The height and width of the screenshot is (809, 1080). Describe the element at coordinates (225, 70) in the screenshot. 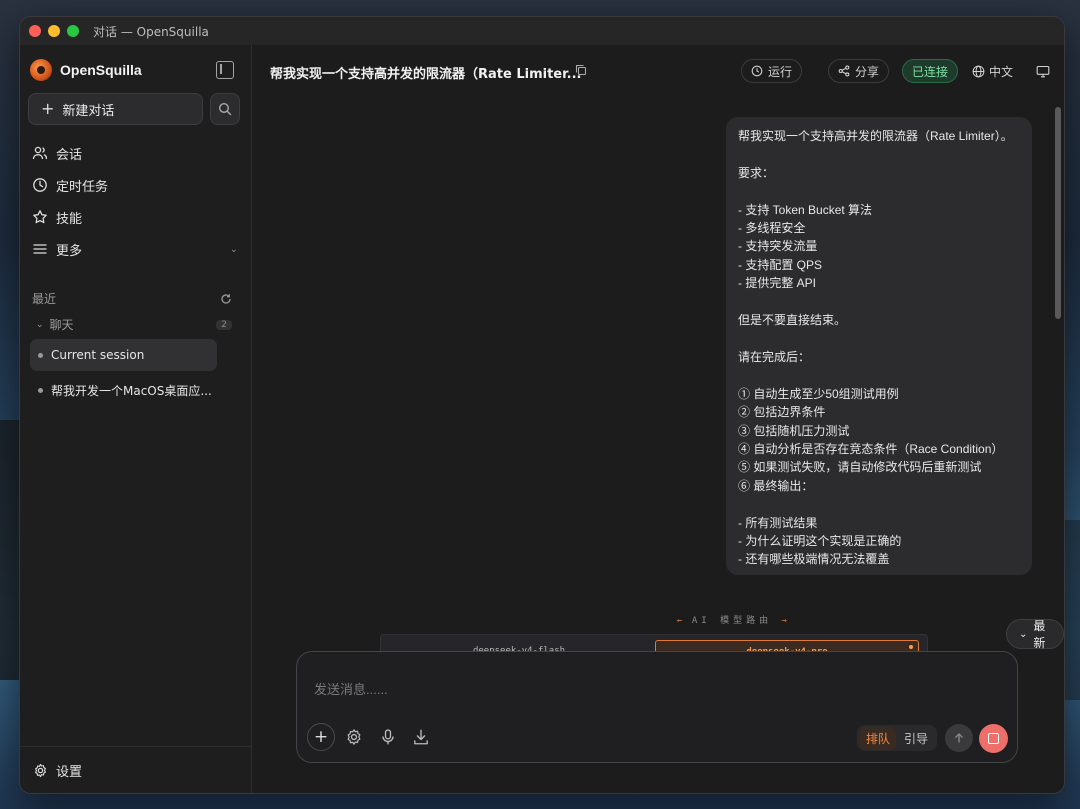

I see `sidebar-toggle-icon` at that location.